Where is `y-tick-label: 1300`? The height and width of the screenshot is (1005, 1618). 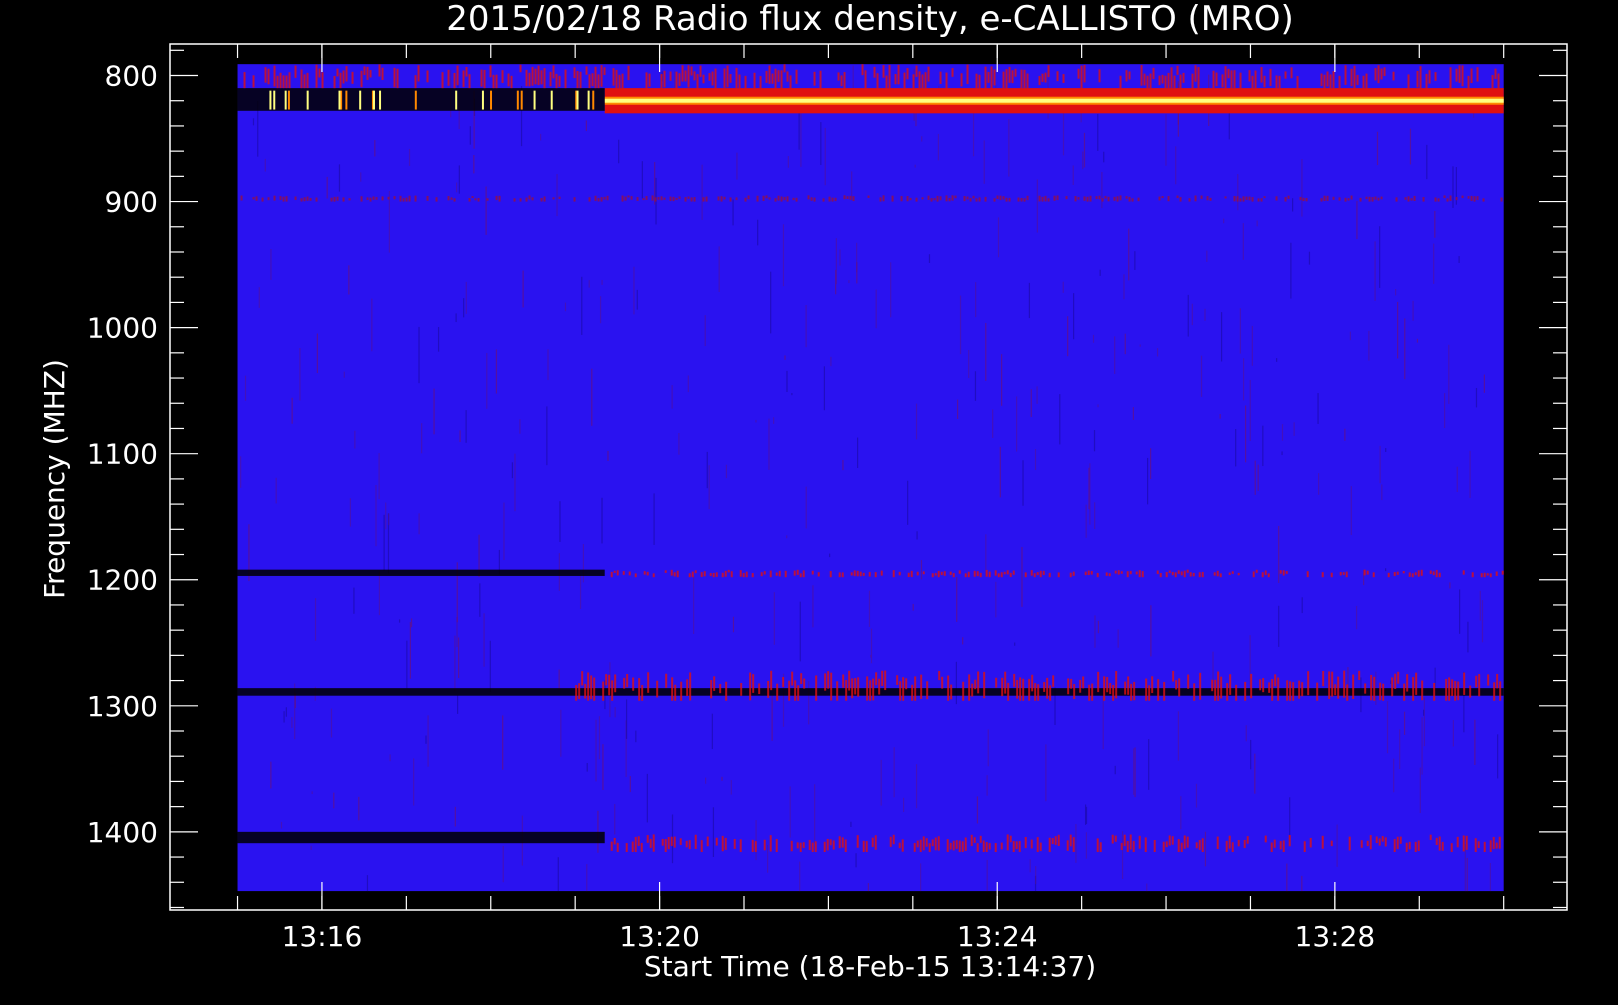
y-tick-label: 1300 is located at coordinates (122, 706).